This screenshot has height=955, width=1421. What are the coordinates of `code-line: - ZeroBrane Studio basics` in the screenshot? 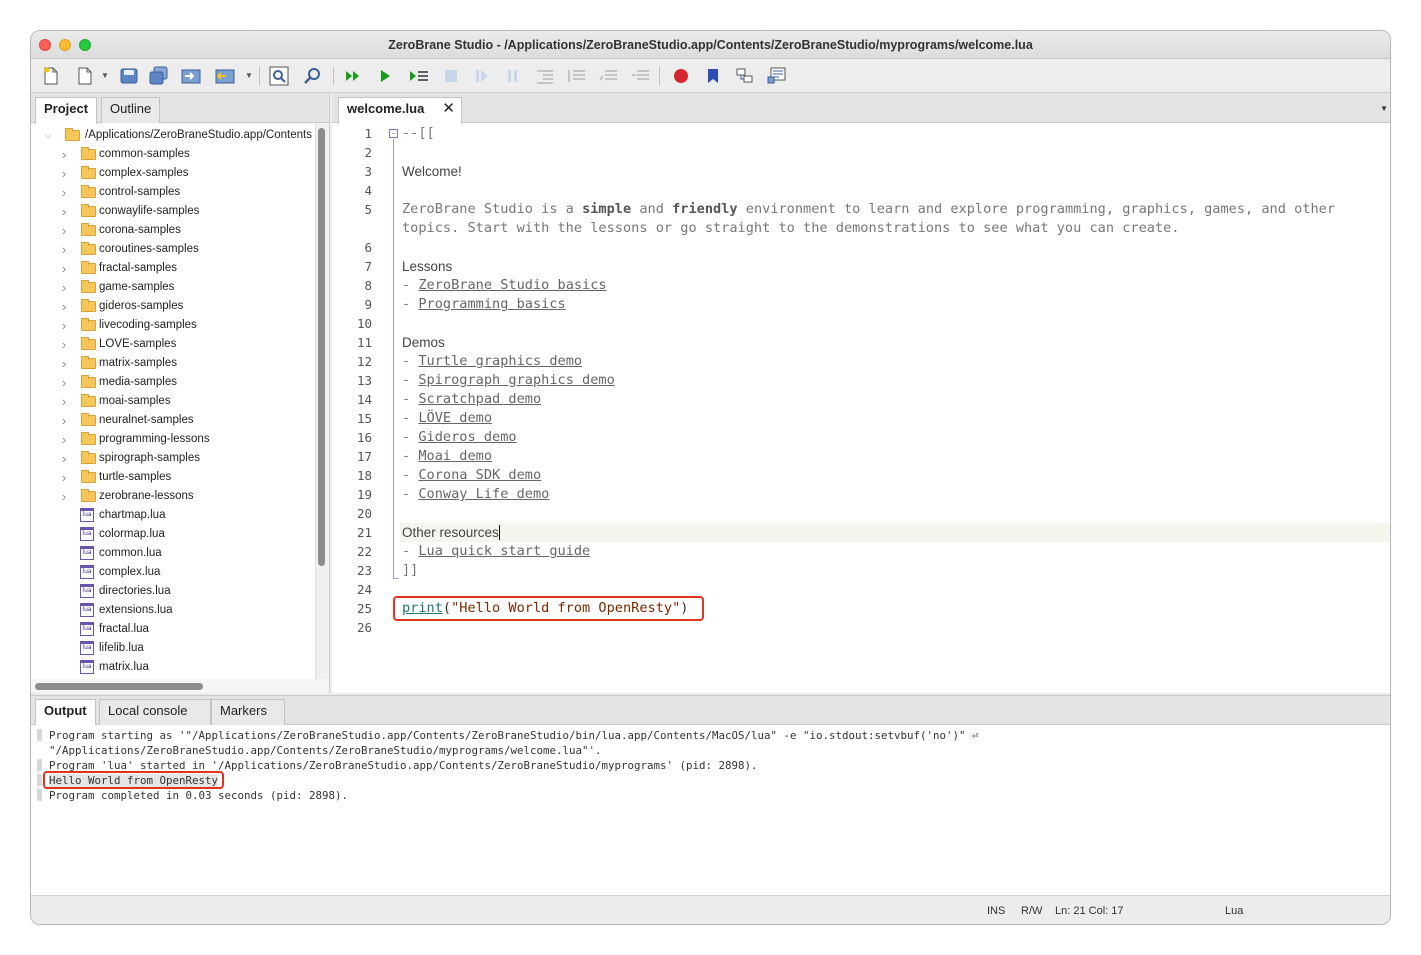 It's located at (504, 285).